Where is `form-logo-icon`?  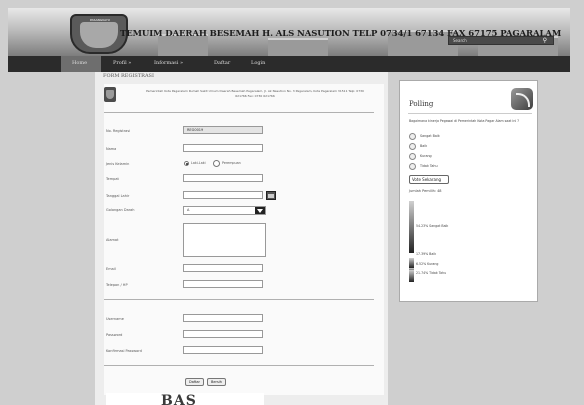
form-logo-icon is located at coordinates (110, 94).